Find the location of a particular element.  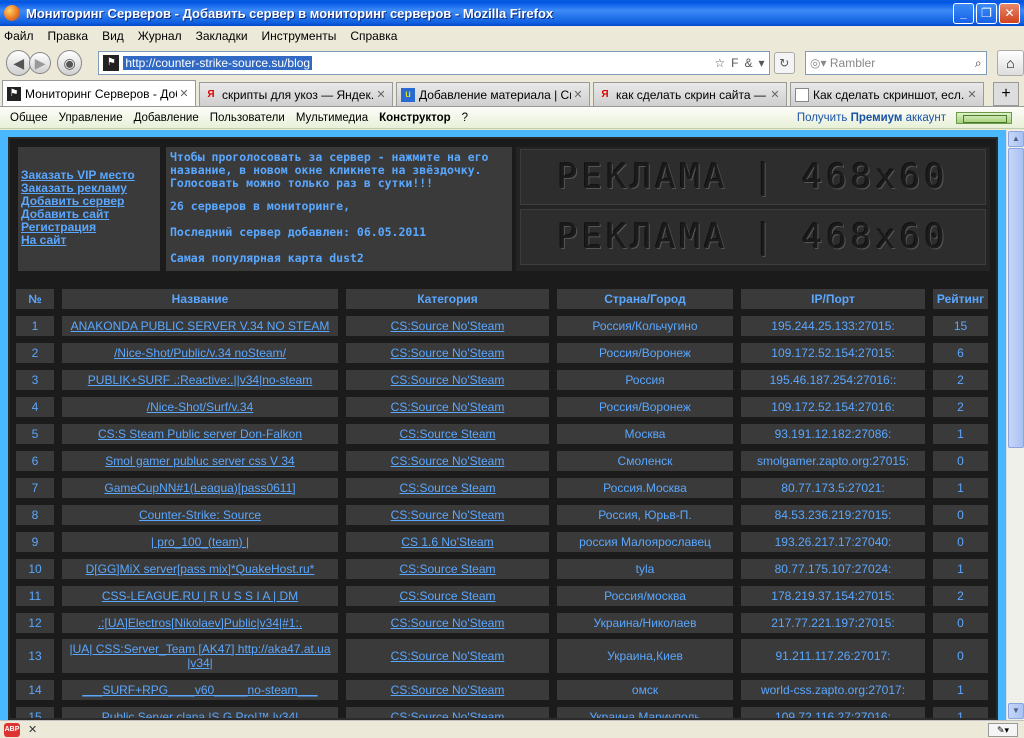

server-category-text: CS 1.6 No'Steam is located at coordinates (447, 542).